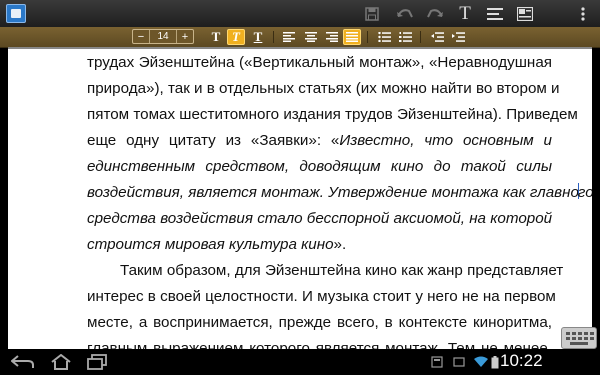  What do you see at coordinates (437, 362) in the screenshot?
I see `usb-icon` at bounding box center [437, 362].